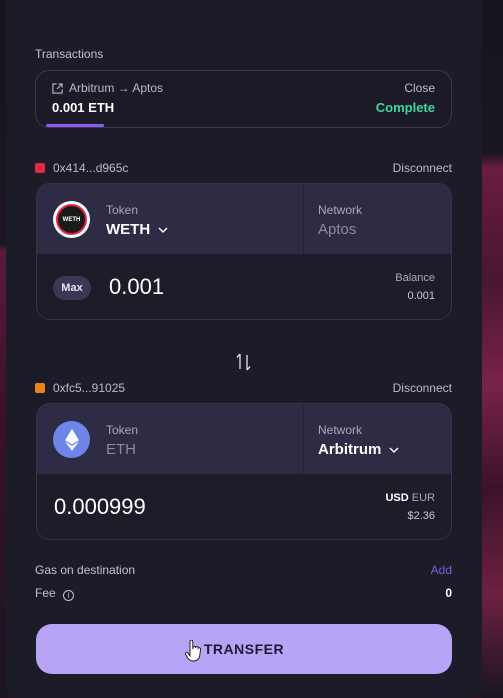 This screenshot has width=503, height=698. I want to click on gas-row: Gas on destination Add, so click(243, 570).